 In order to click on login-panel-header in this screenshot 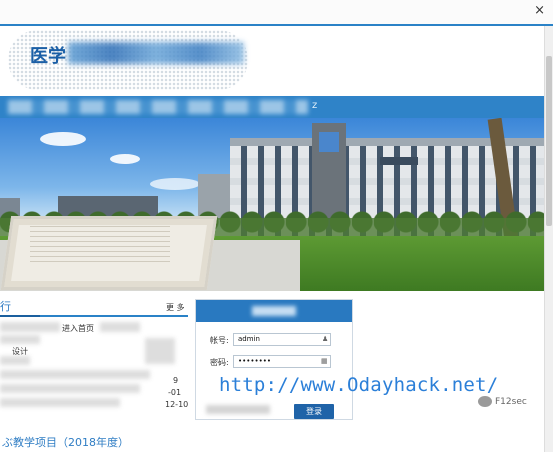, I will do `click(274, 311)`.